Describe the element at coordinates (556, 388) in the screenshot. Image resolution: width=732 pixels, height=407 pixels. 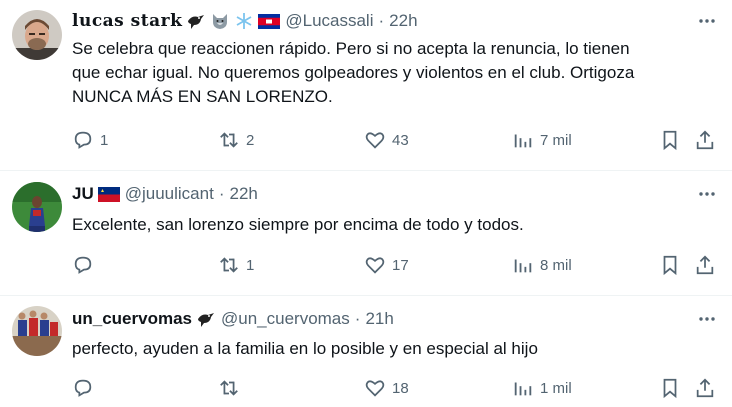
I see `views-count: 1 mil` at that location.